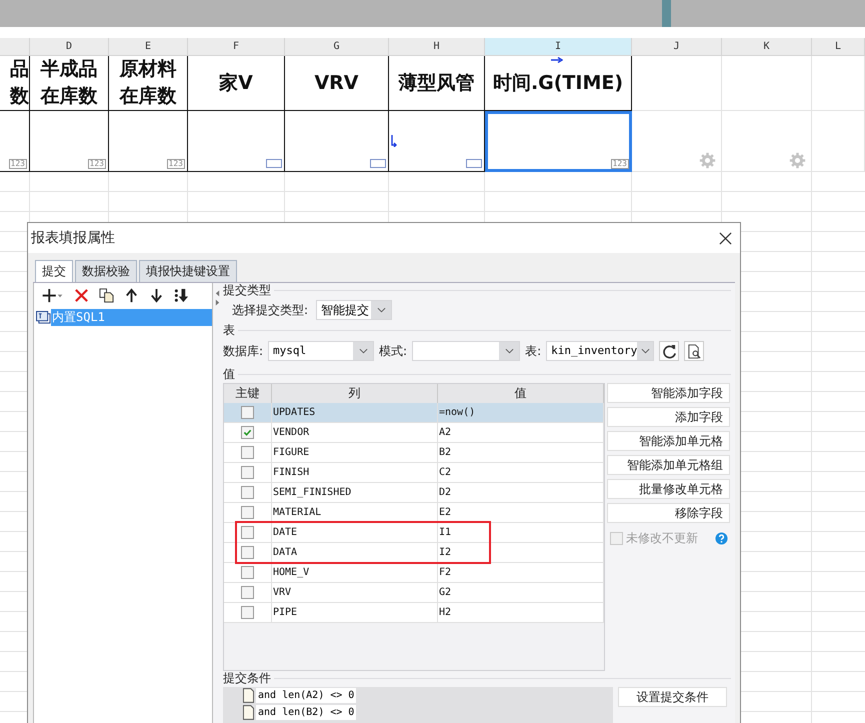 This screenshot has width=865, height=723. What do you see at coordinates (181, 295) in the screenshot?
I see `move-to-bottom-icon` at bounding box center [181, 295].